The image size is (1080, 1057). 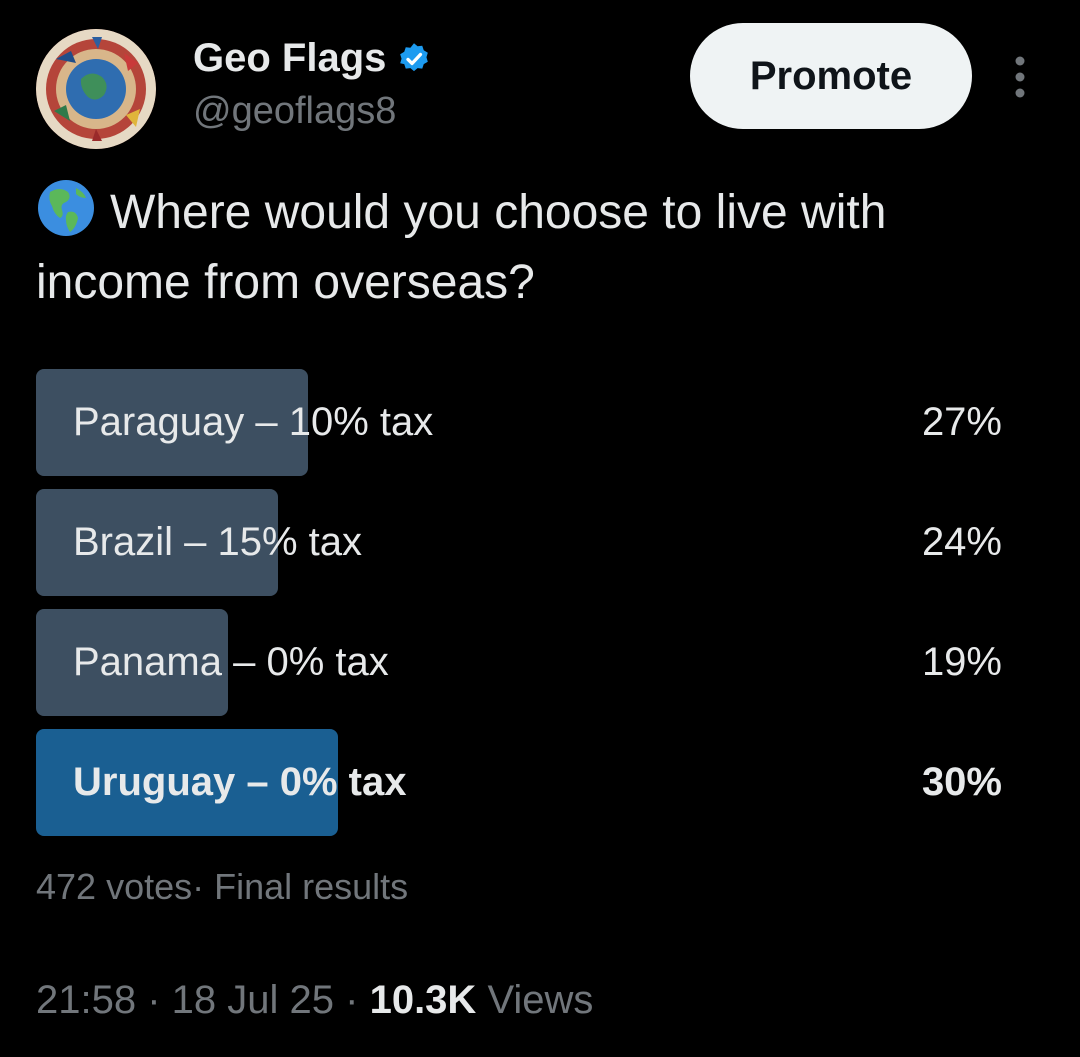 What do you see at coordinates (253, 422) in the screenshot?
I see `poll-option-label: Paraguay – 10% tax` at bounding box center [253, 422].